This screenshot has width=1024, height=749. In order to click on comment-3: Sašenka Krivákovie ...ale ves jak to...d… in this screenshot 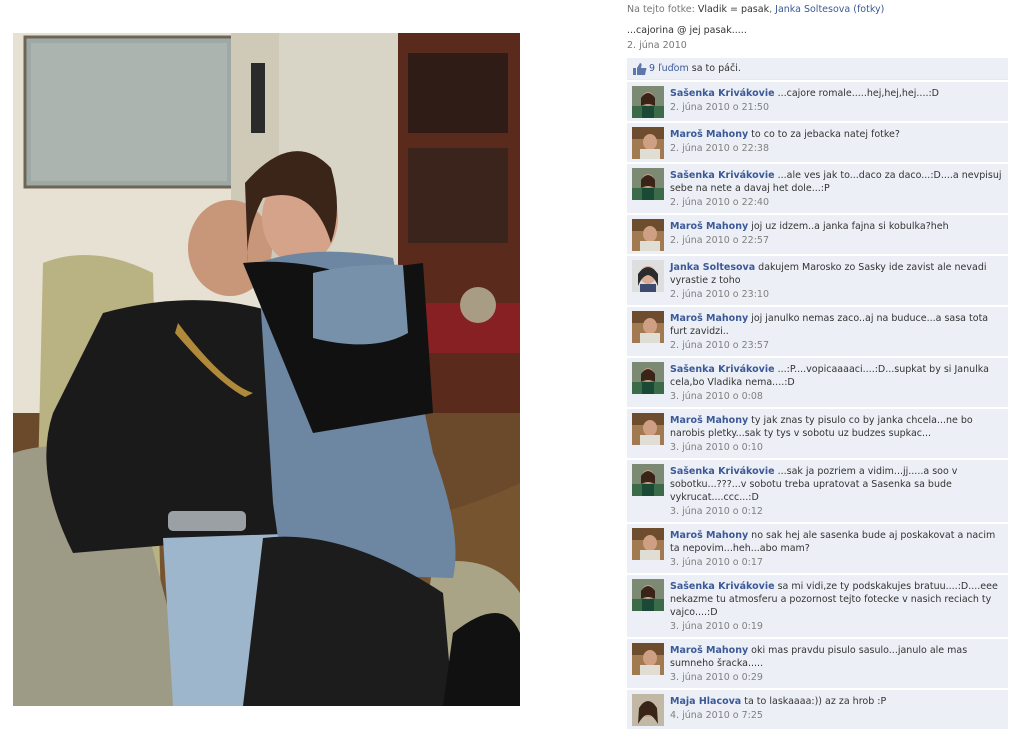, I will do `click(817, 188)`.